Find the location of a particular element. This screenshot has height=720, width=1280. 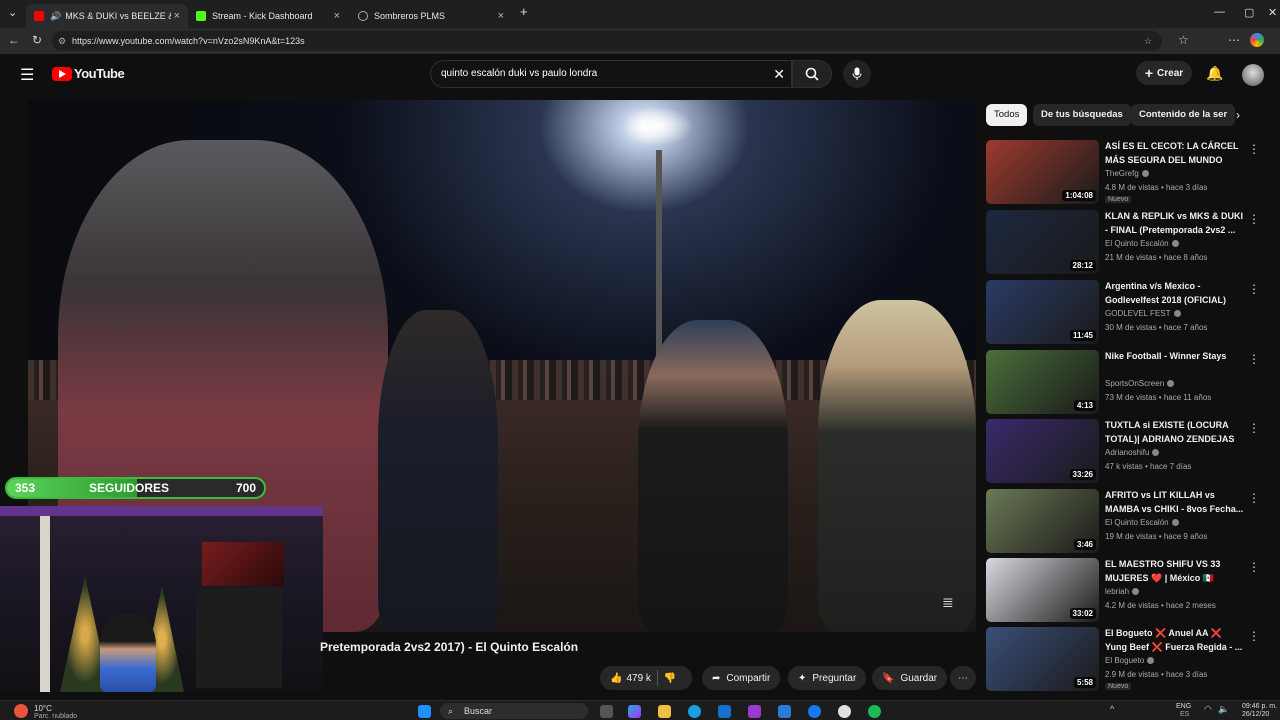

more-actions-button: ⋯ is located at coordinates (963, 678).